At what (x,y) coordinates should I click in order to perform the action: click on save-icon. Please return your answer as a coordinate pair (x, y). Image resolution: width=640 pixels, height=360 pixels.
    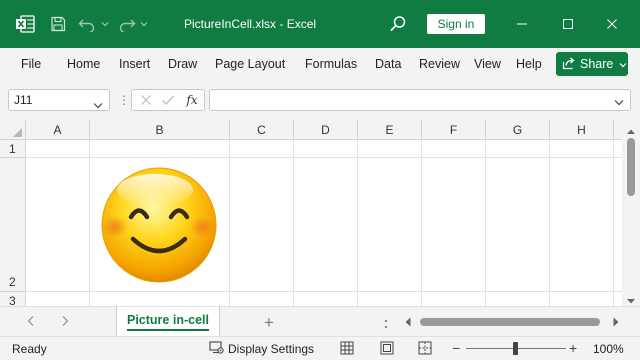
    Looking at the image, I should click on (58, 24).